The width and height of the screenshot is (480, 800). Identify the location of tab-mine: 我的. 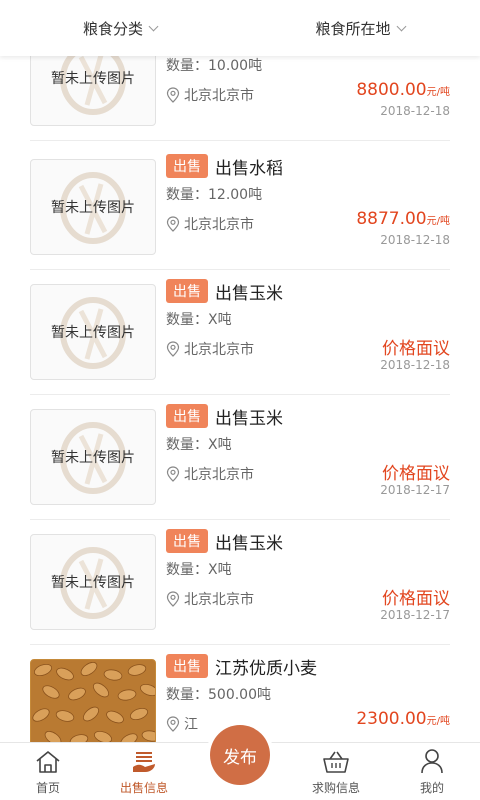
(432, 771).